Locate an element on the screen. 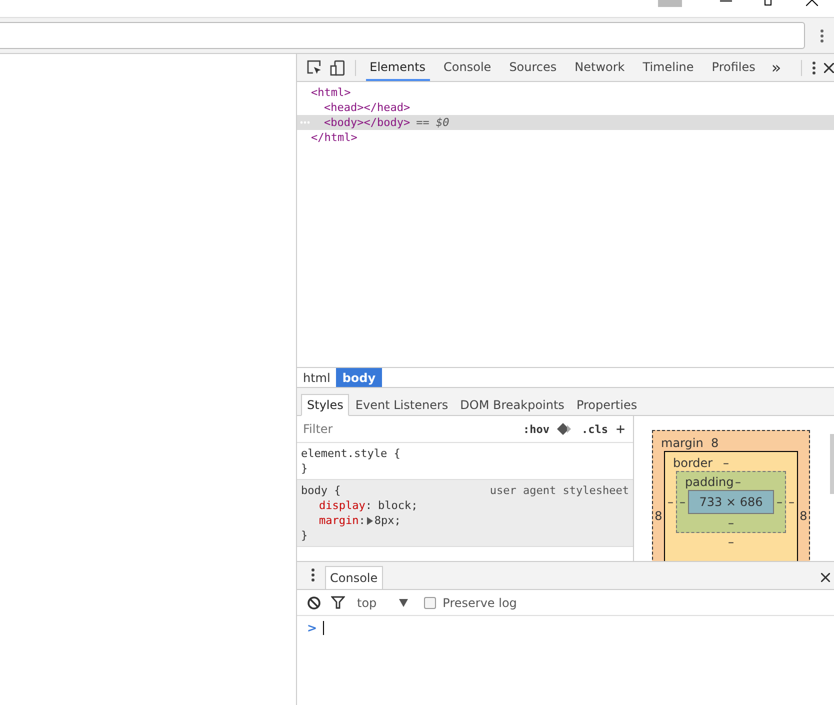 The height and width of the screenshot is (705, 834). inspect-icon is located at coordinates (314, 67).